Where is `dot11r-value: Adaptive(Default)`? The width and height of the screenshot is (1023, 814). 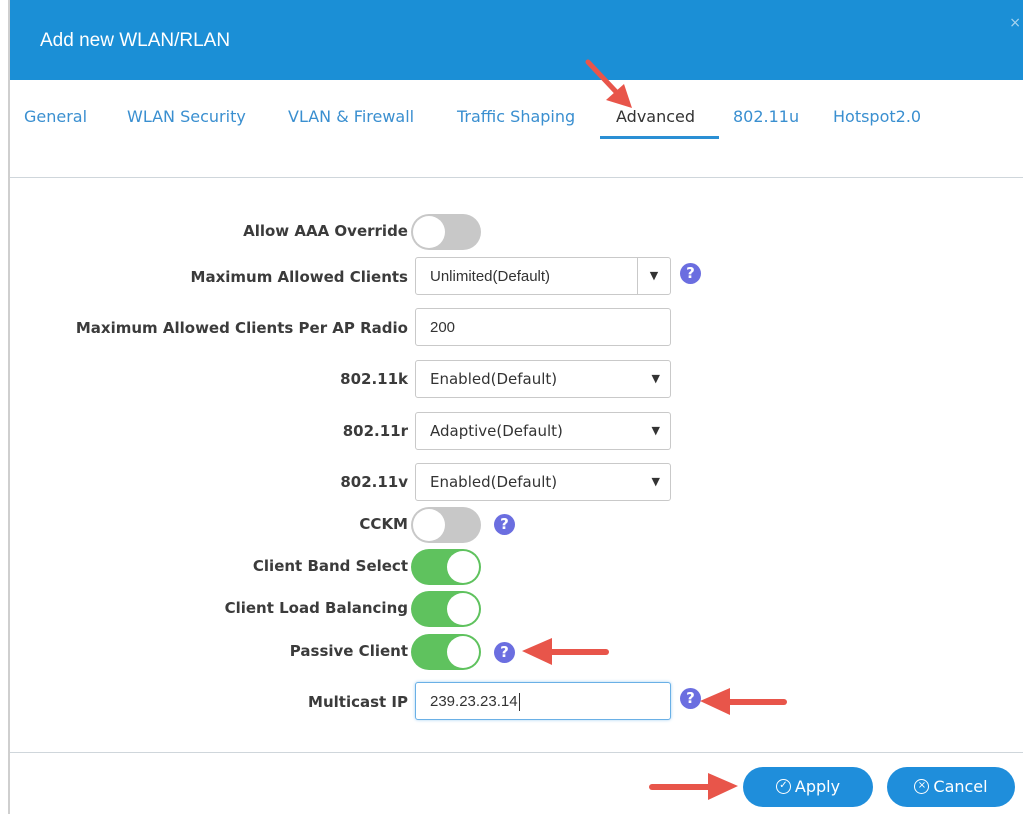 dot11r-value: Adaptive(Default) is located at coordinates (496, 431).